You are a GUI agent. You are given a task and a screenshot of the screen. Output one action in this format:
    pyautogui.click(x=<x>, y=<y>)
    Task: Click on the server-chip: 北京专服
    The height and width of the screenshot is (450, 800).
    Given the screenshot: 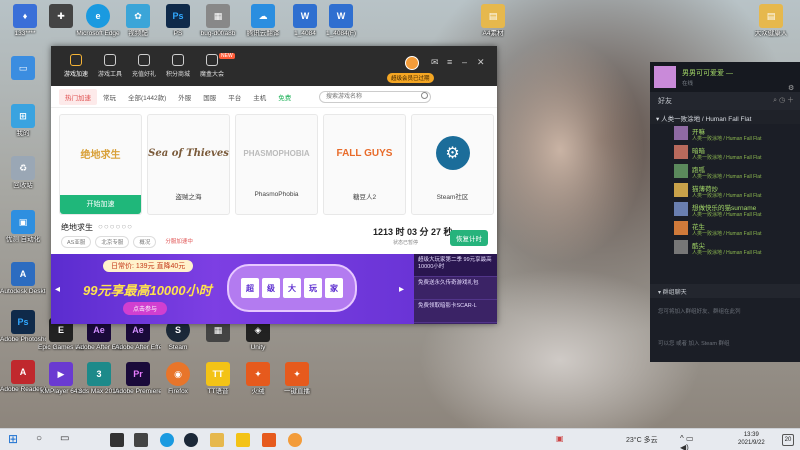 What is the action you would take?
    pyautogui.click(x=112, y=242)
    